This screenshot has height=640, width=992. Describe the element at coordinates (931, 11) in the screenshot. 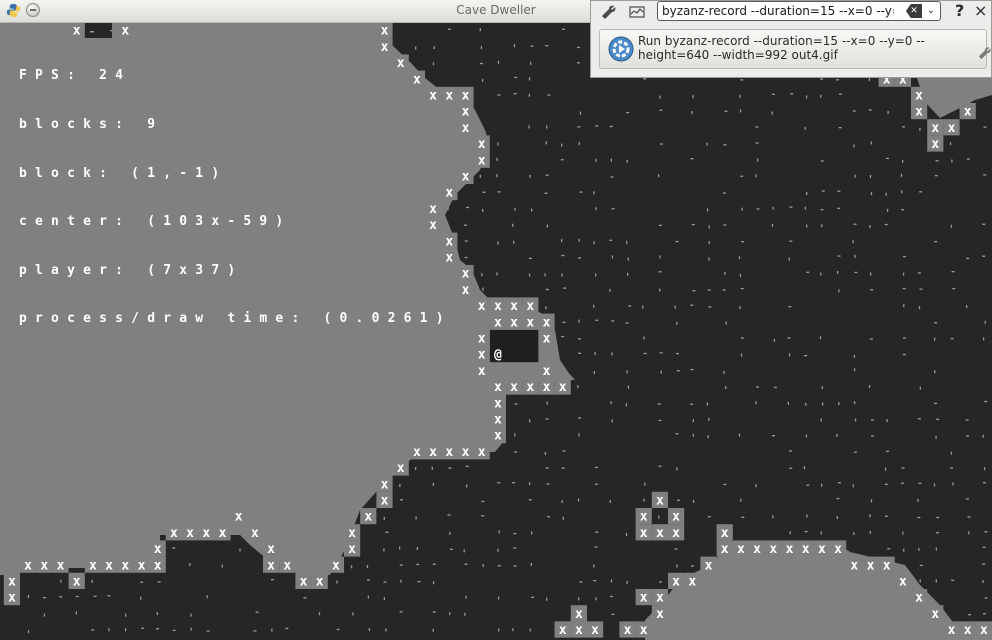

I see `chevron-down-icon: ⌄` at that location.